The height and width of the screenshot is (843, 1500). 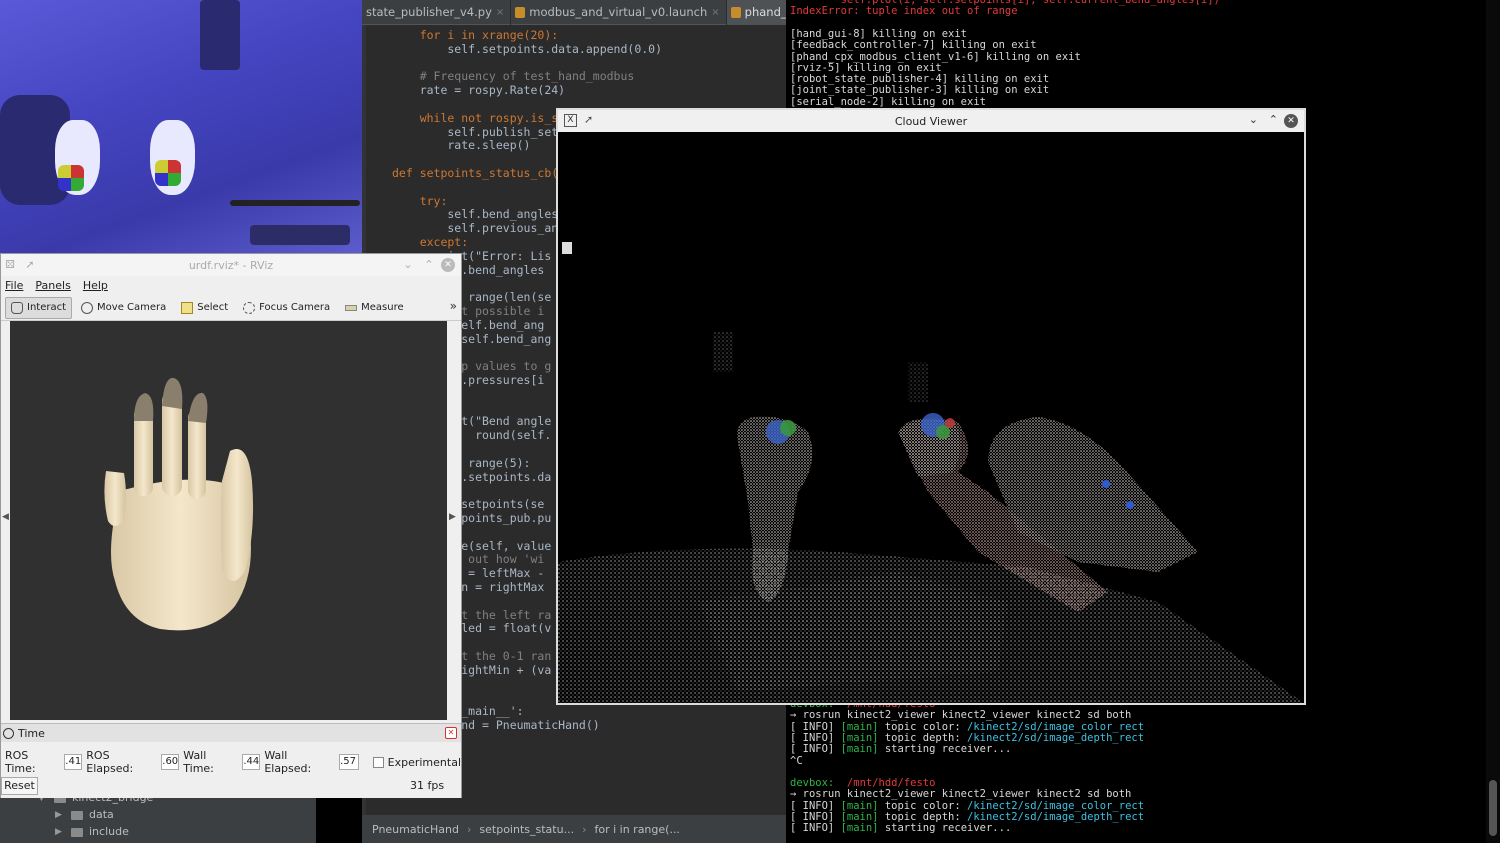 I want to click on select-box-icon, so click(x=187, y=307).